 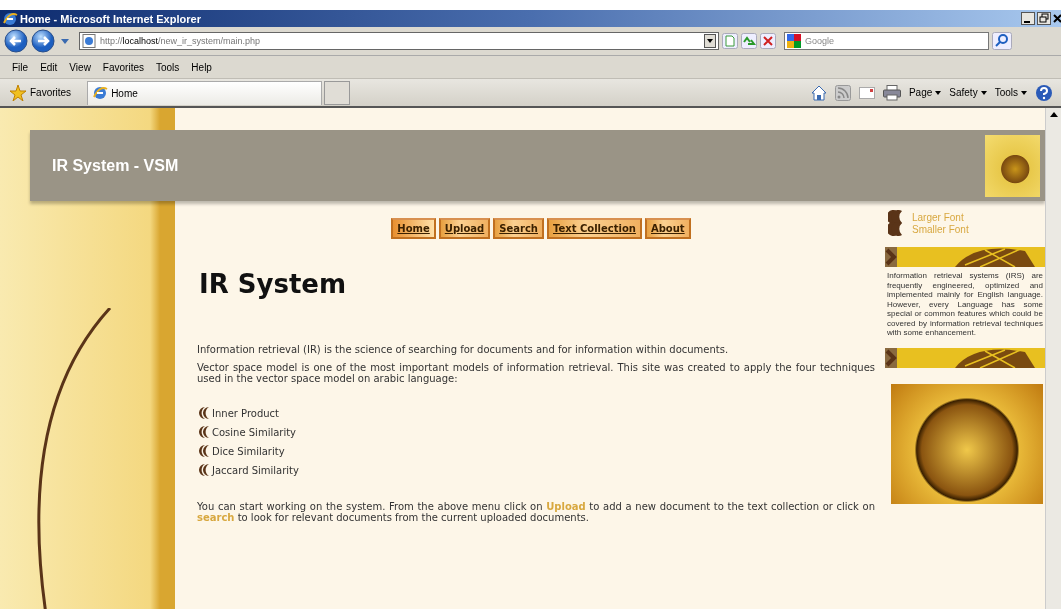 I want to click on google-logo-icon, so click(x=794, y=41).